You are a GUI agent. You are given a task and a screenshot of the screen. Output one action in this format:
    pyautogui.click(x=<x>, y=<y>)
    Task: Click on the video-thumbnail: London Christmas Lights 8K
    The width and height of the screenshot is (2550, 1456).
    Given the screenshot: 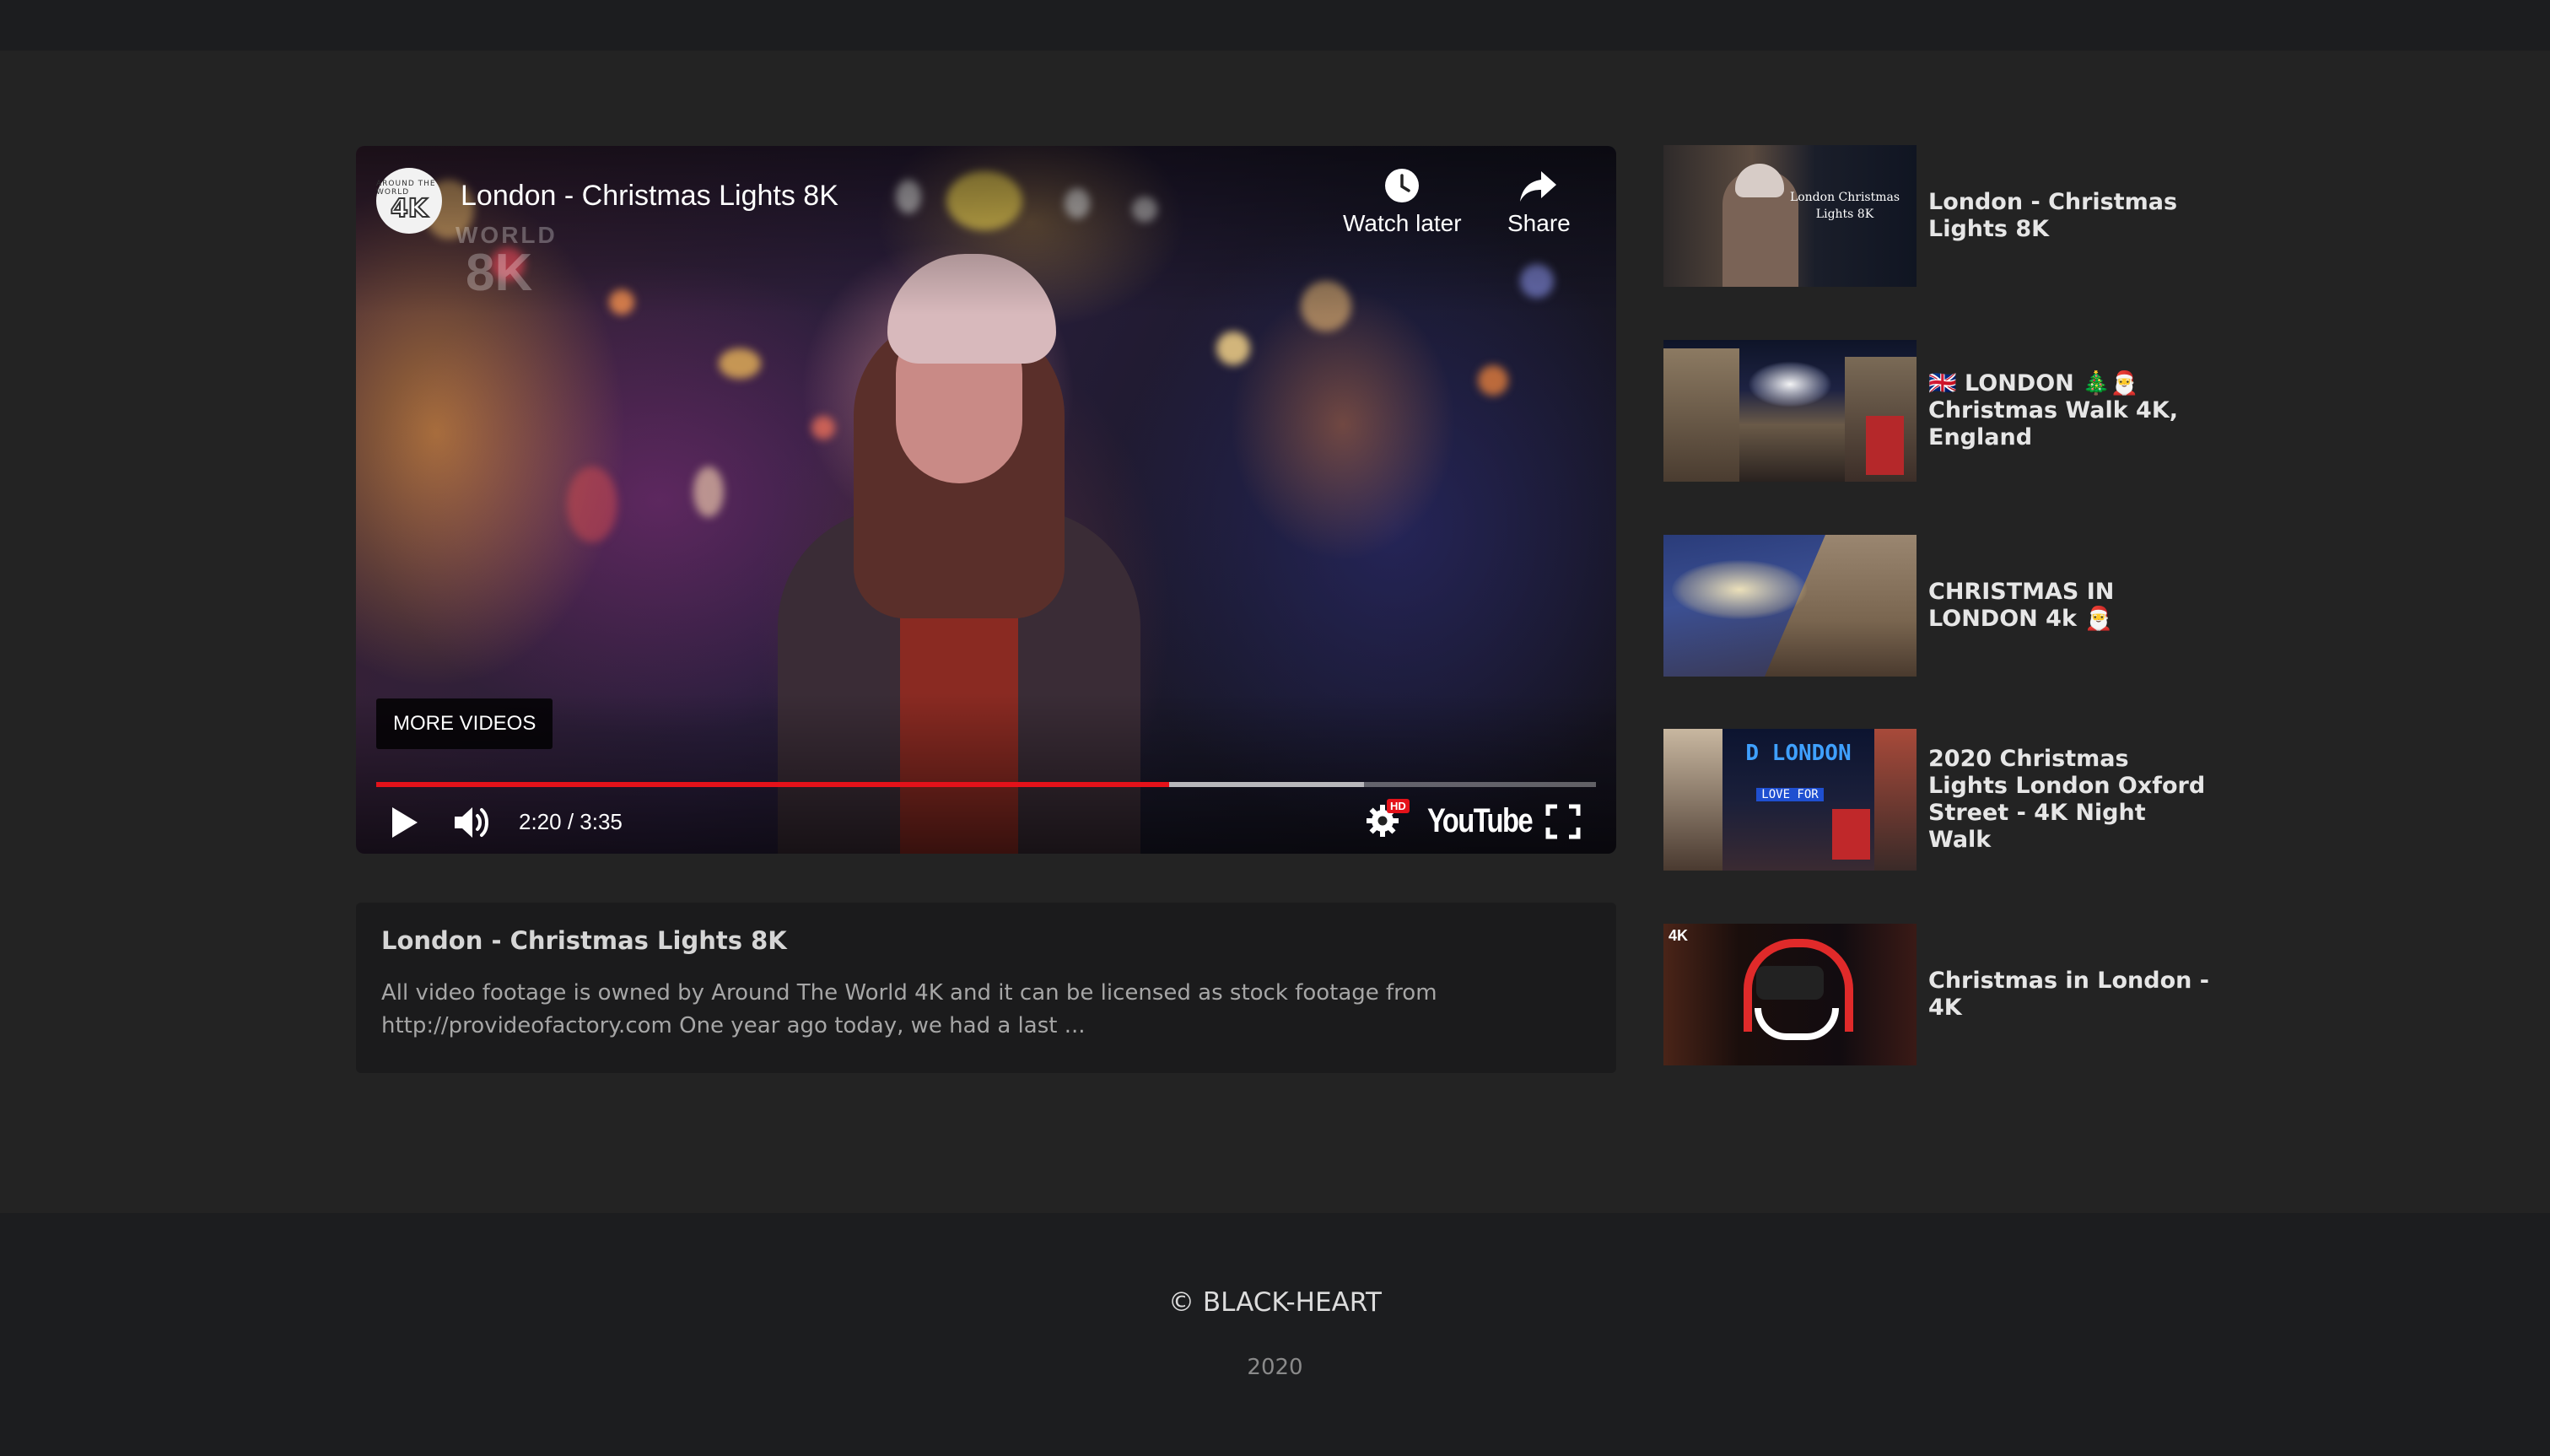 What is the action you would take?
    pyautogui.click(x=1790, y=216)
    